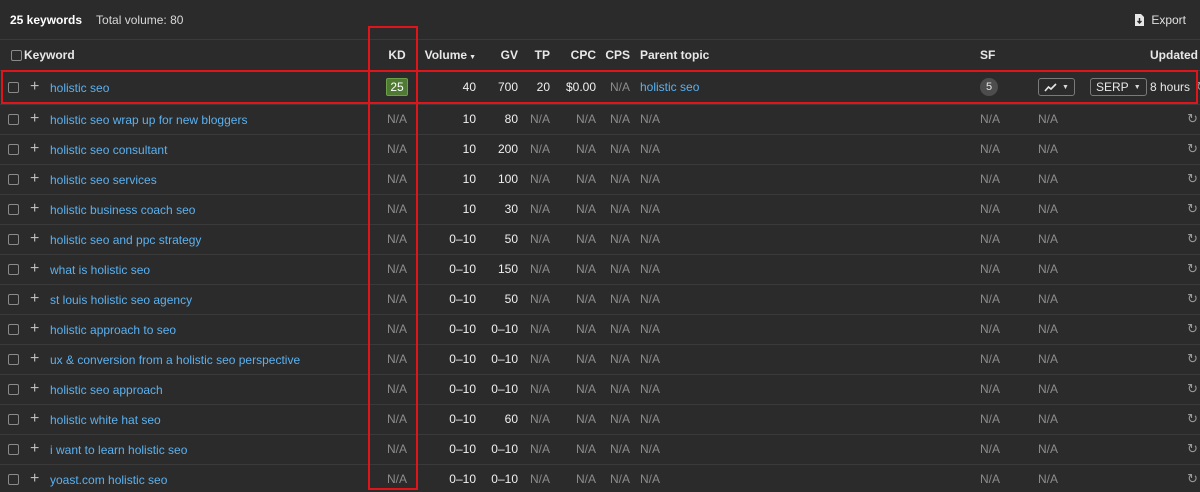 This screenshot has height=492, width=1200. Describe the element at coordinates (125, 239) in the screenshot. I see `keyword-link: holistic seo and ppc strategy` at that location.